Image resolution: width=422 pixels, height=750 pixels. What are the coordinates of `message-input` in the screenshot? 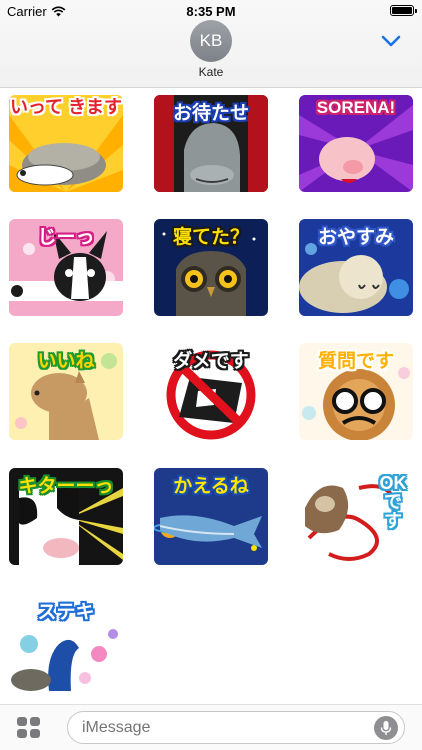 It's located at (236, 727).